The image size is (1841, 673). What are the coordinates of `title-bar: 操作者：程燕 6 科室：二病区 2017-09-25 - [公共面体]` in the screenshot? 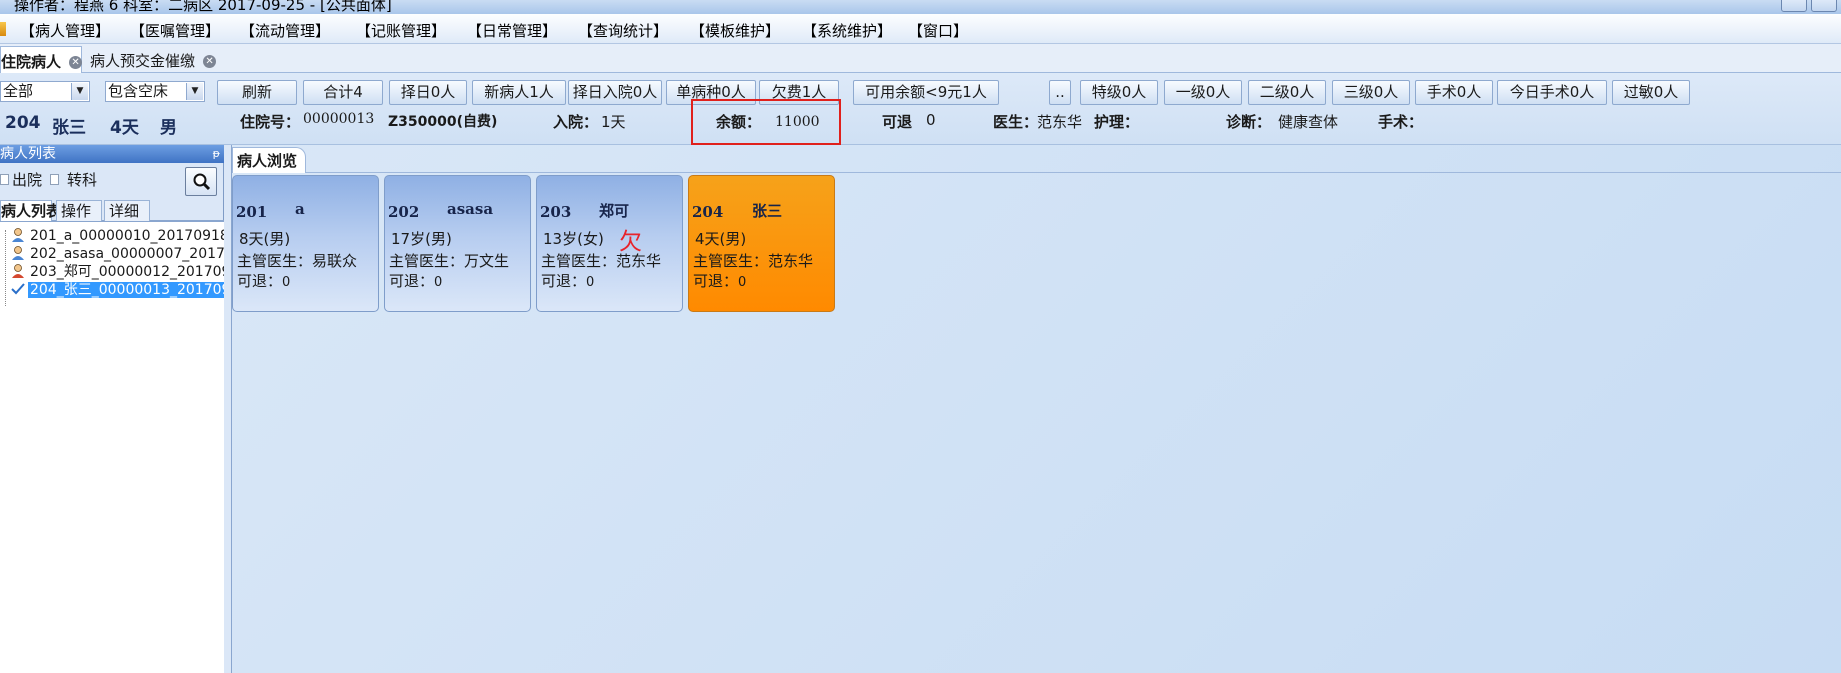 It's located at (920, 7).